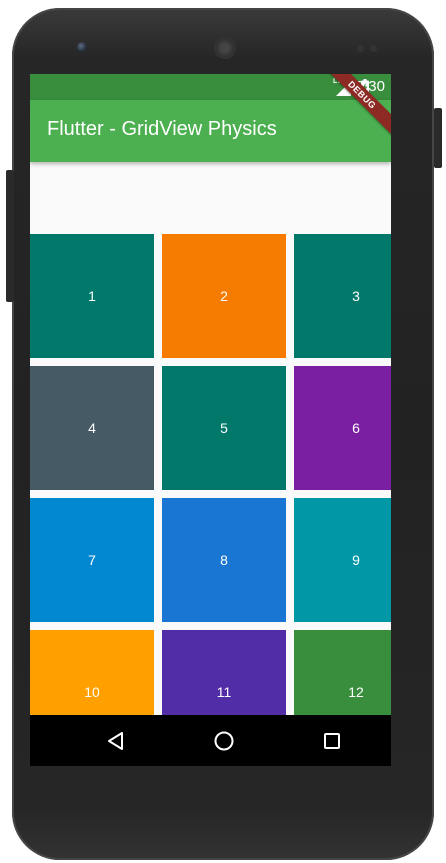 This screenshot has width=446, height=863. Describe the element at coordinates (162, 129) in the screenshot. I see `app-title: Flutter - GridView Physics` at that location.